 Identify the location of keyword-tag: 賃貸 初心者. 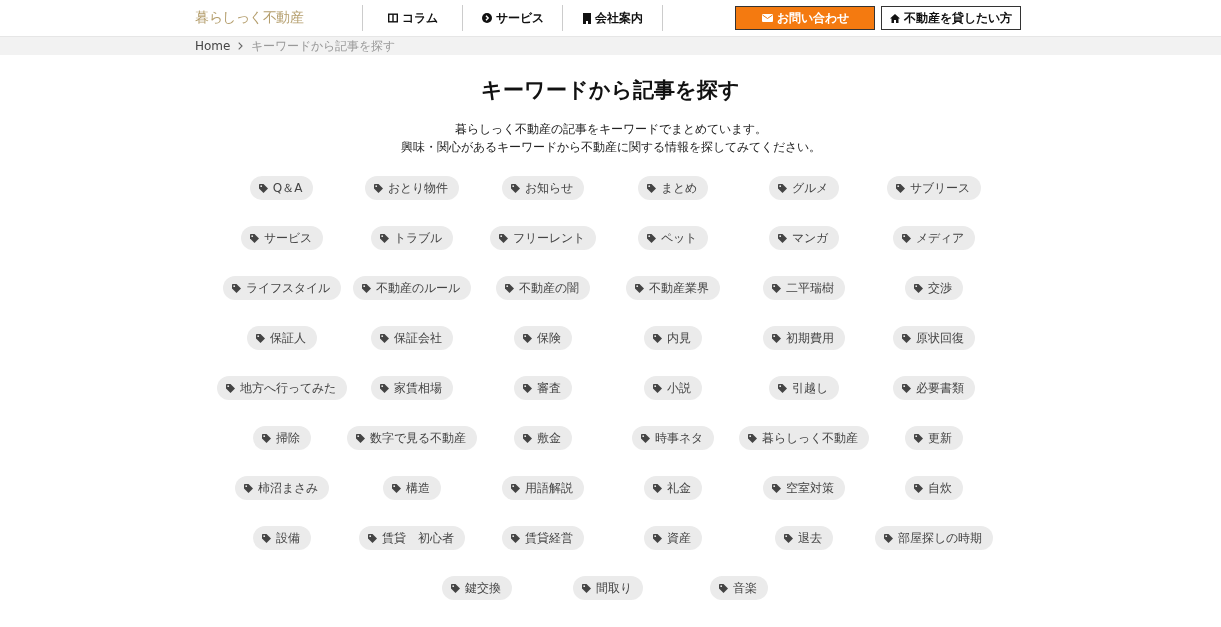
(412, 538).